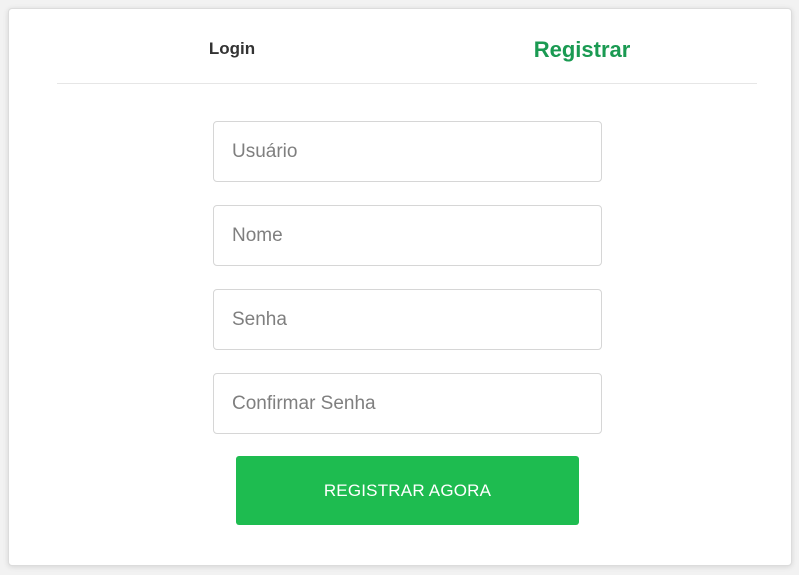 The image size is (799, 575). Describe the element at coordinates (582, 46) in the screenshot. I see `tab-register: Registrar` at that location.